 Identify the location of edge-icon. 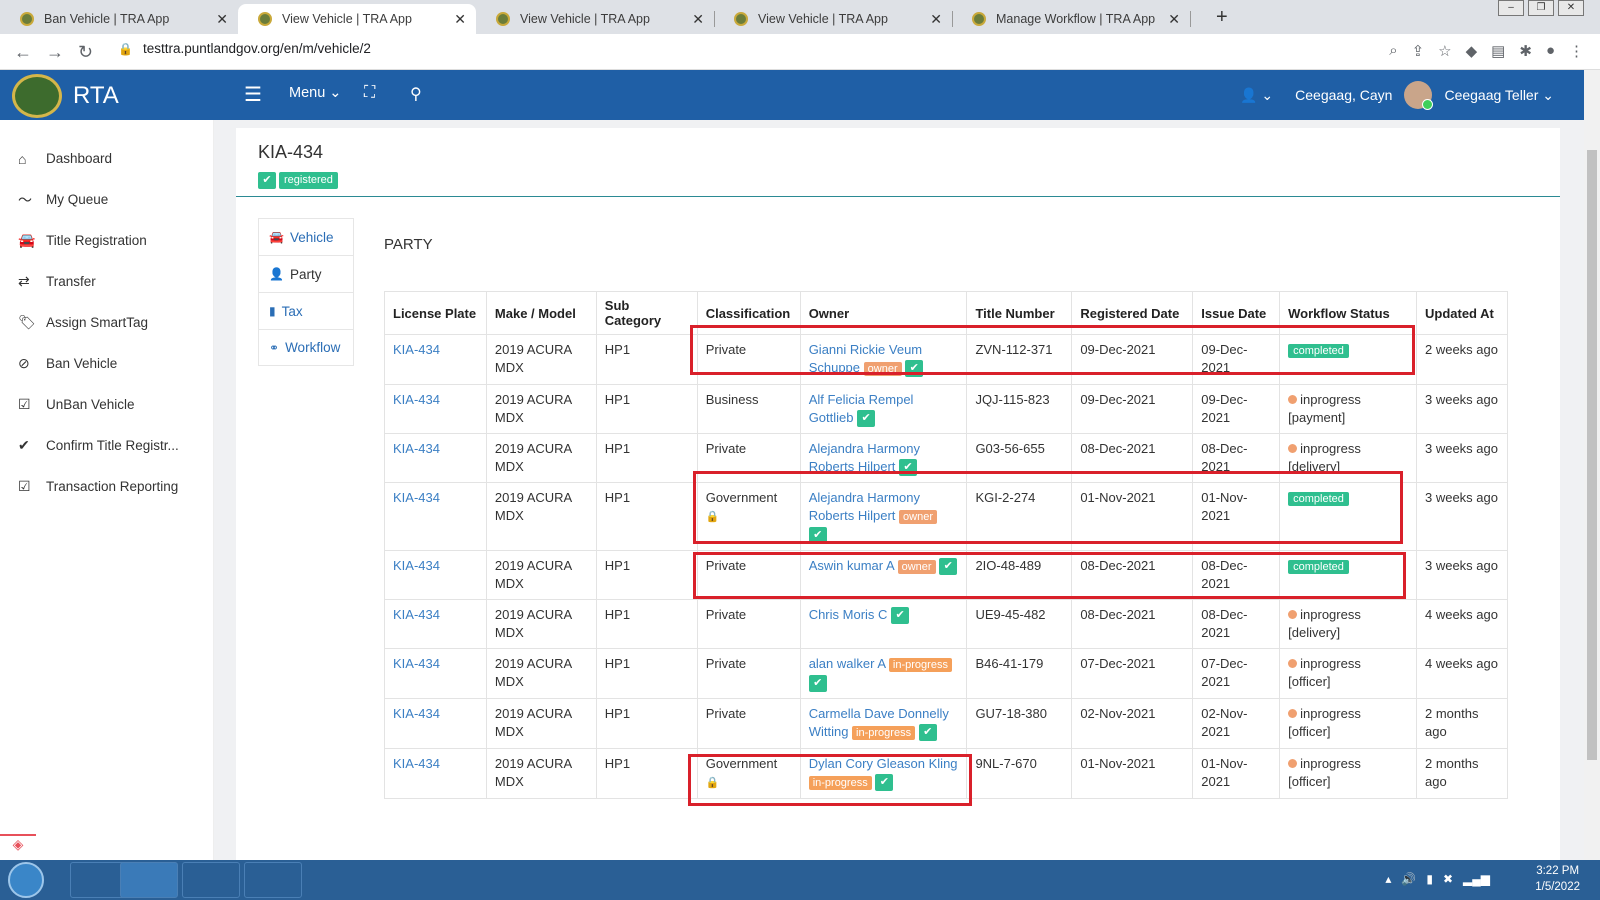
(211, 880).